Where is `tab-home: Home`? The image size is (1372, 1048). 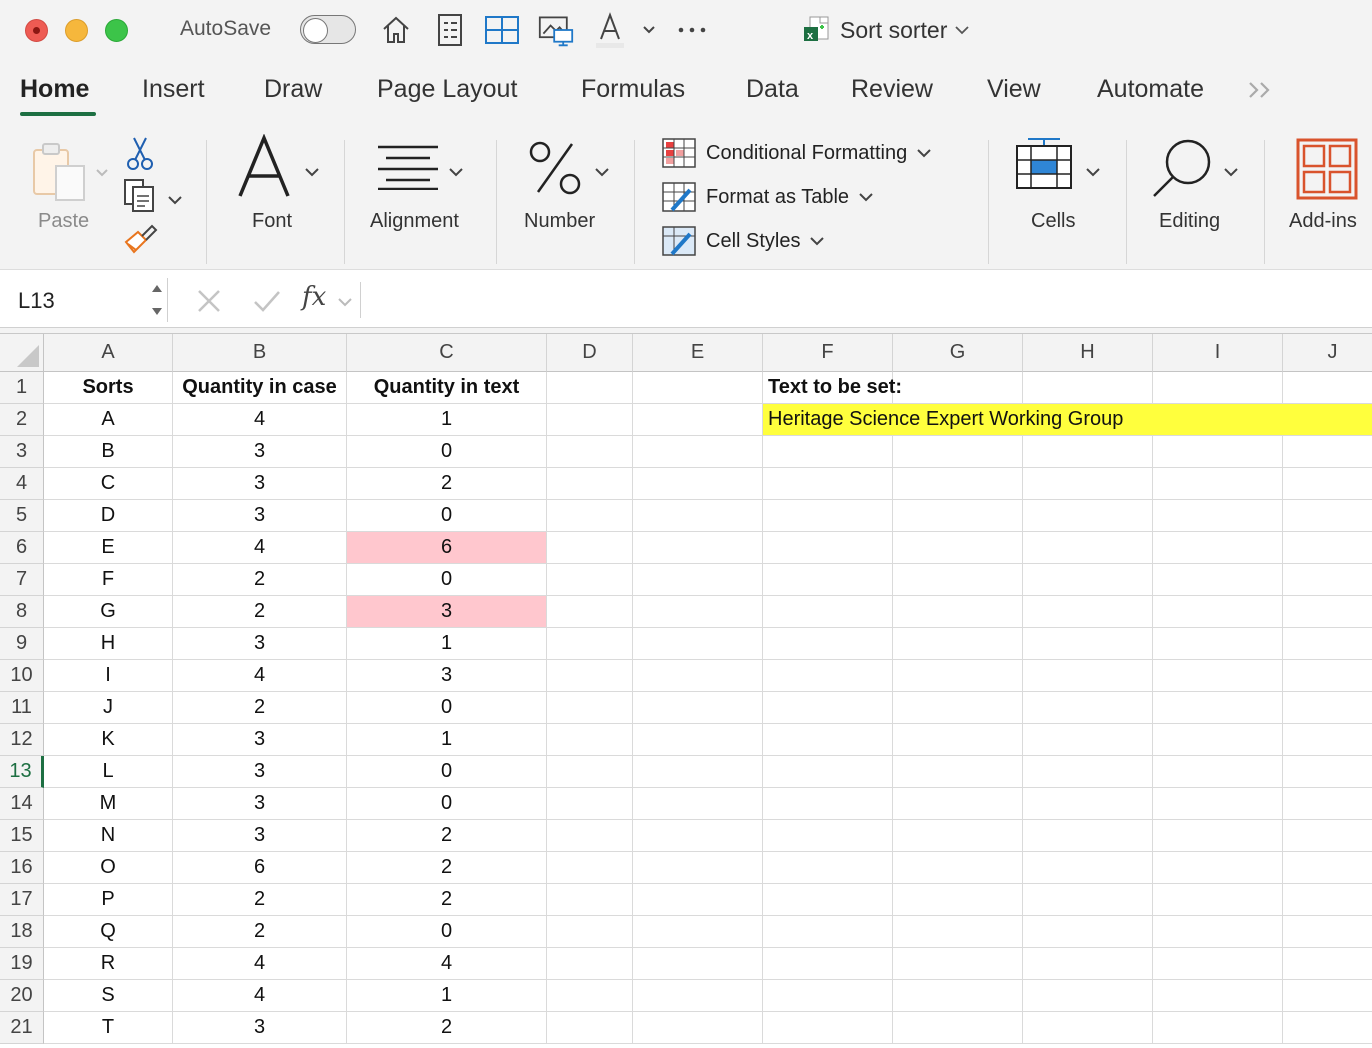 tab-home: Home is located at coordinates (54, 89).